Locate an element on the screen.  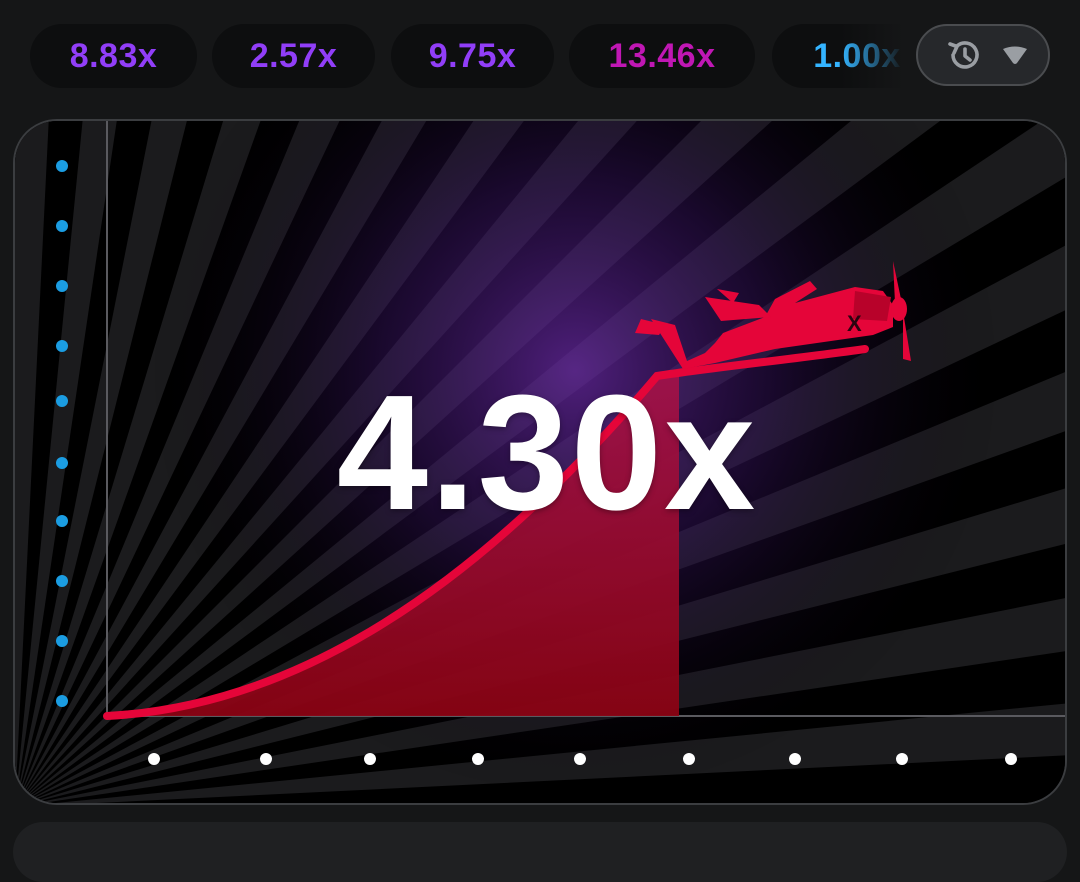
history-item: 8.83x is located at coordinates (113, 56).